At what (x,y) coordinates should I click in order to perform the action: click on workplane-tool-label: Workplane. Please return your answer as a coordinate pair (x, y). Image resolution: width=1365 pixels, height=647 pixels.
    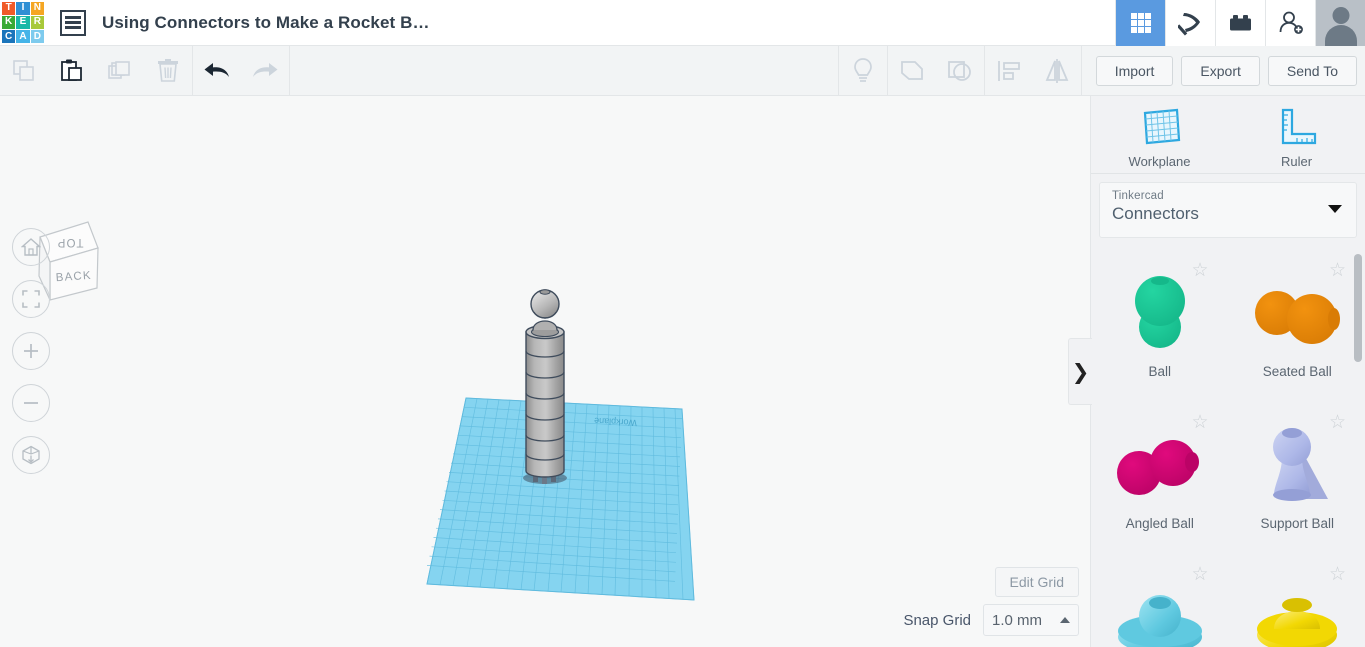
    Looking at the image, I should click on (1159, 161).